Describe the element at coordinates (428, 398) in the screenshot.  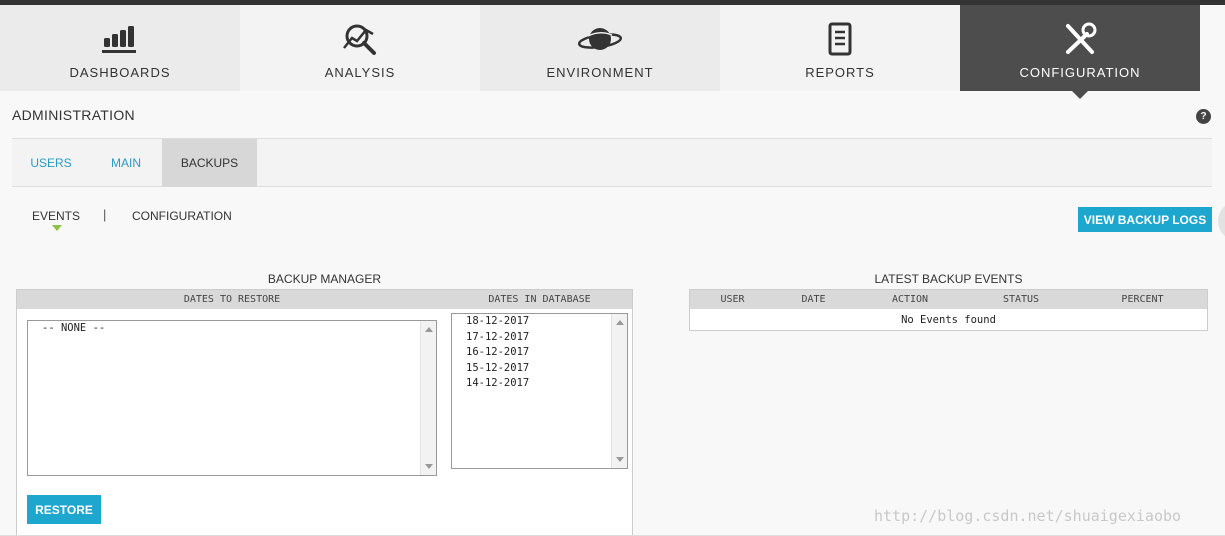
I see `restore-list-scrollbar` at that location.